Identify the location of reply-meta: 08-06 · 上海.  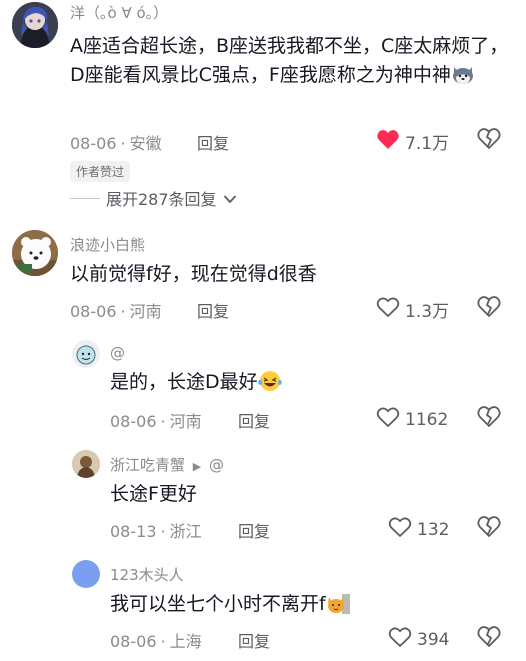
(156, 640).